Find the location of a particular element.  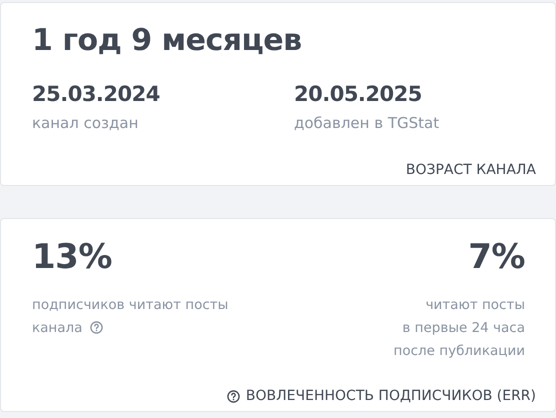

date-value: 20.05.2025 is located at coordinates (358, 94).